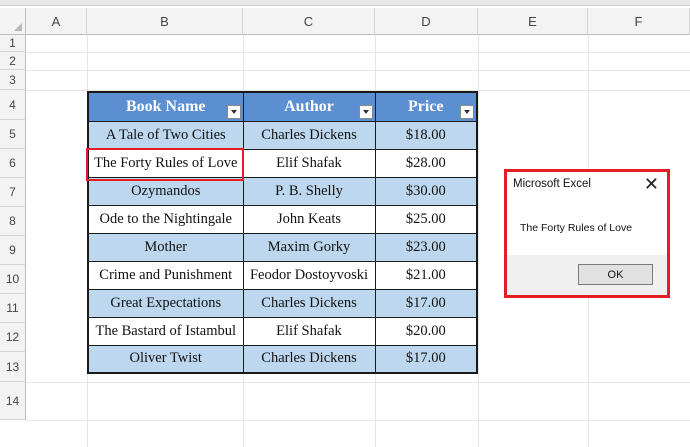 The image size is (690, 447). I want to click on row-header-4: 4, so click(13, 105).